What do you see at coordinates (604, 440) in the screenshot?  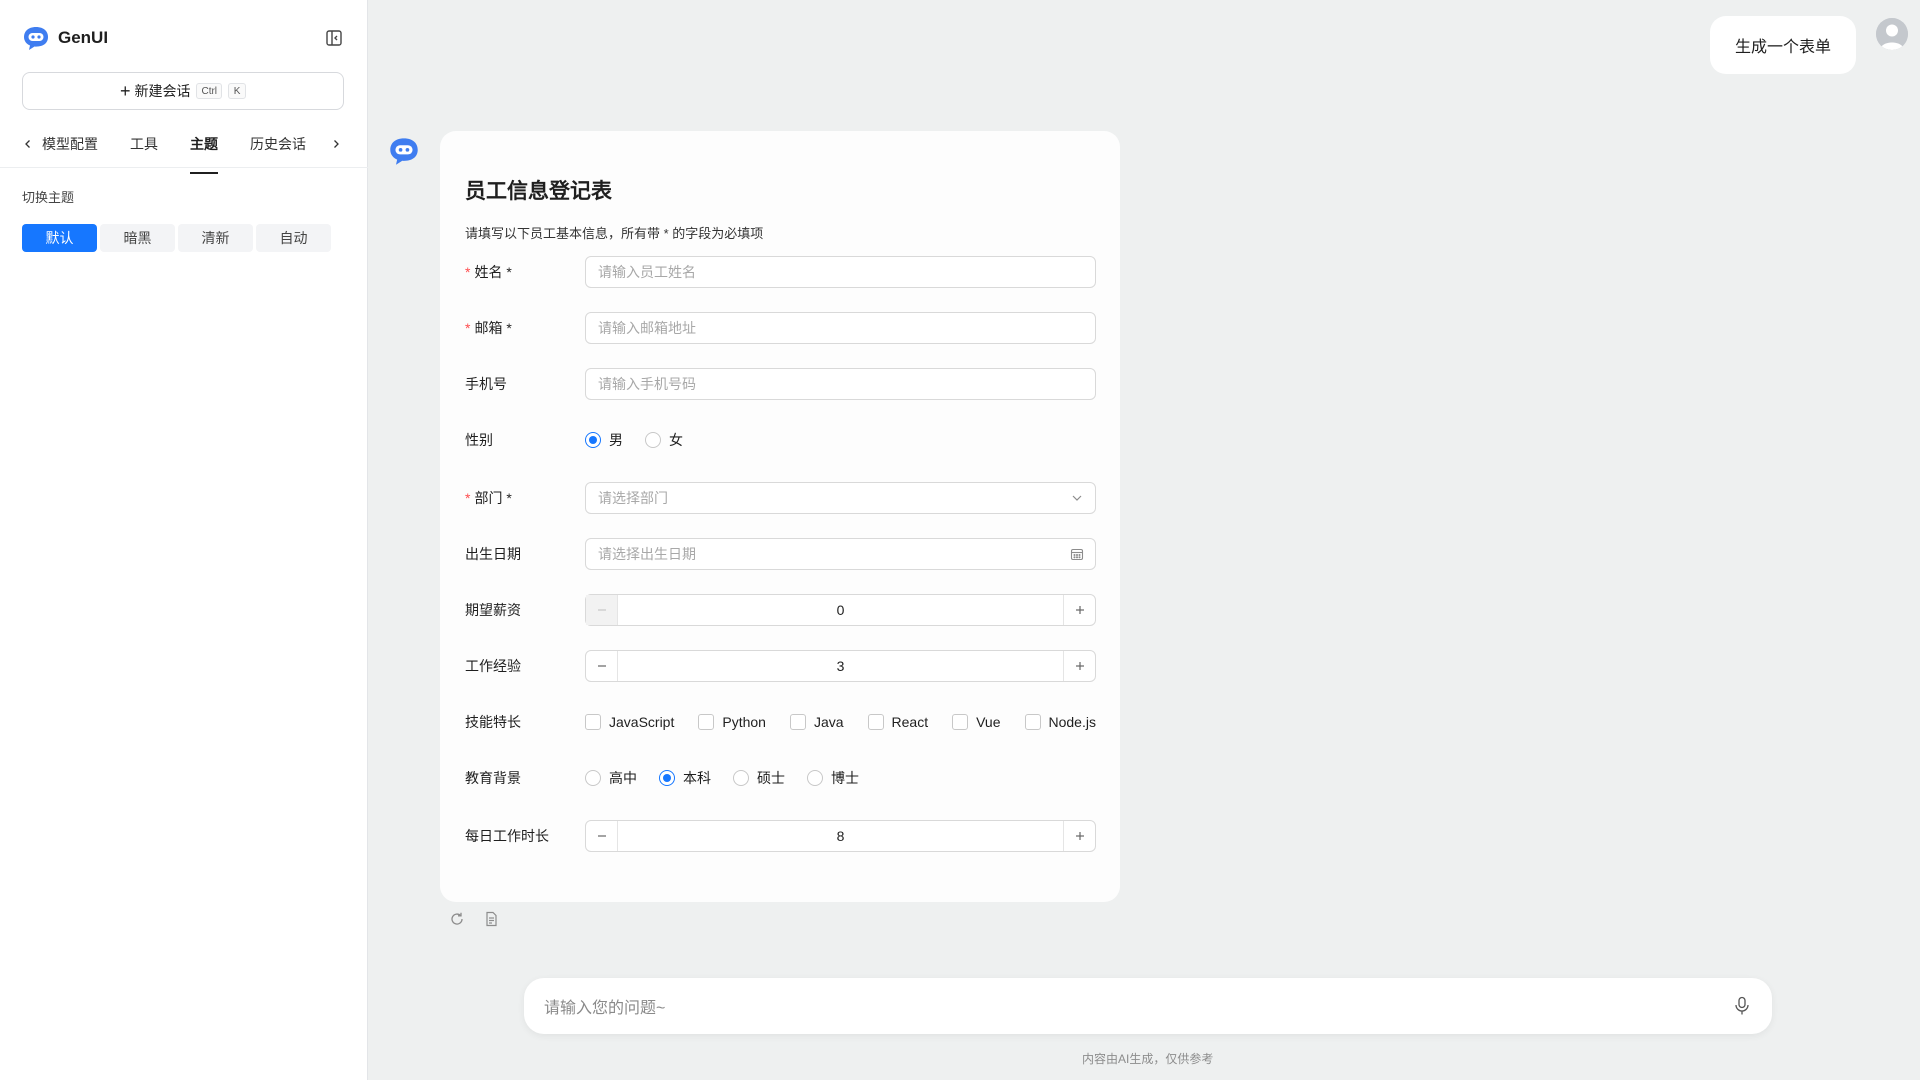 I see `gender-option-male: 男` at bounding box center [604, 440].